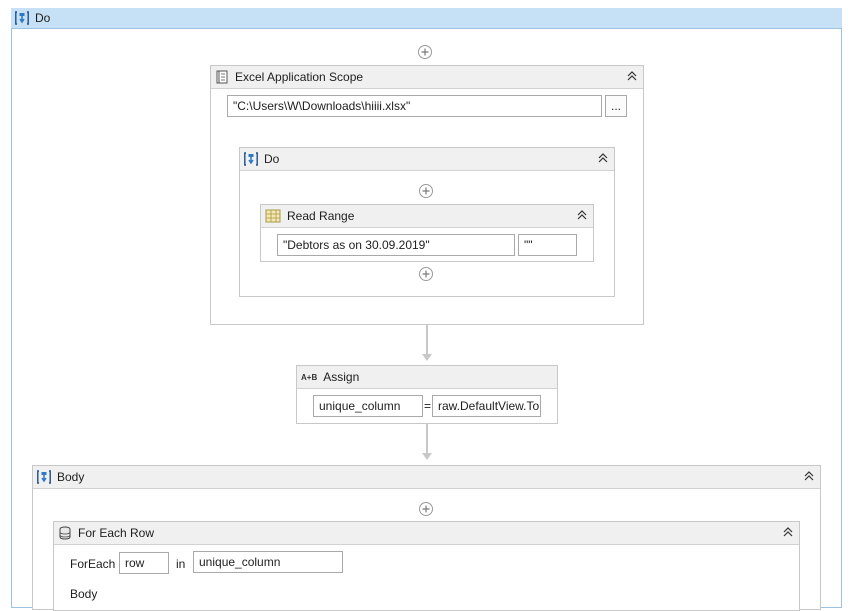 This screenshot has height=611, width=868. What do you see at coordinates (222, 77) in the screenshot?
I see `excel-scope-icon` at bounding box center [222, 77].